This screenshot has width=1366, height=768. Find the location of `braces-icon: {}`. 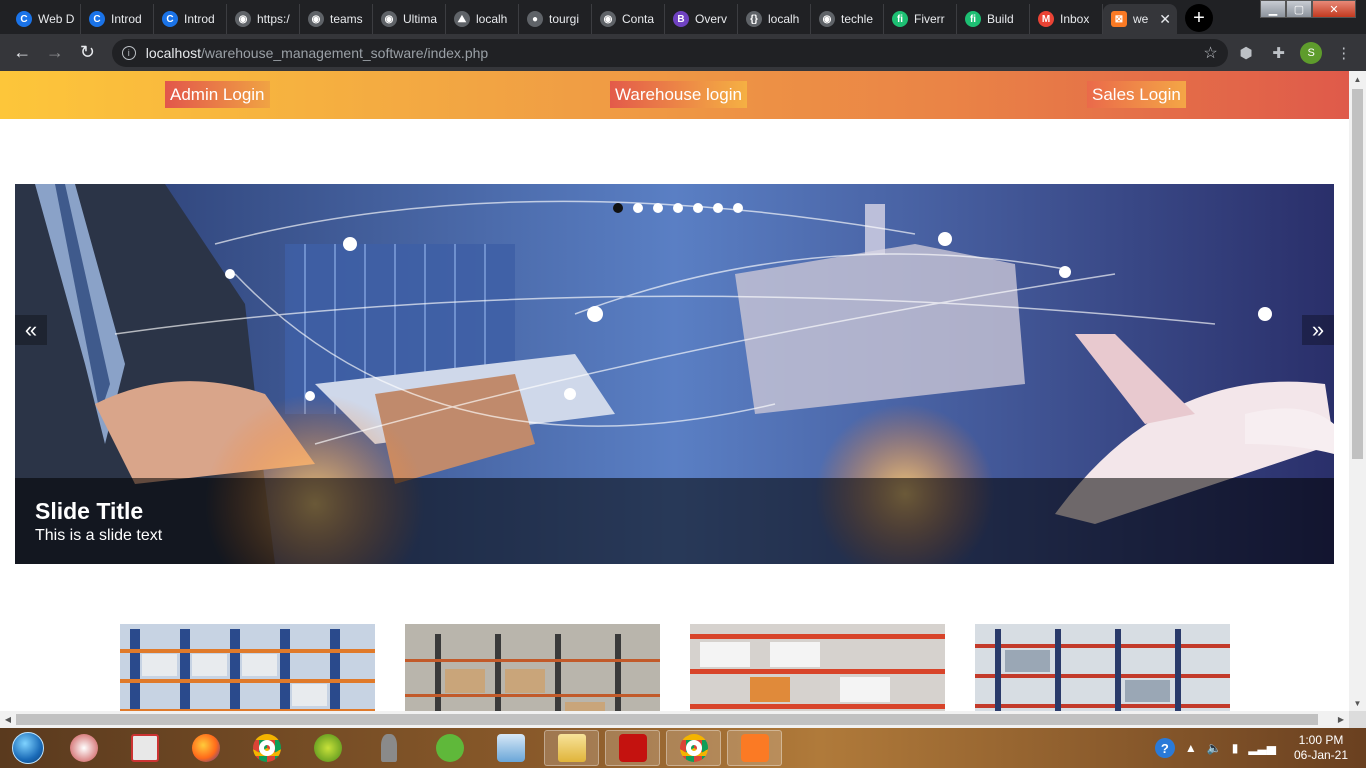

braces-icon: {} is located at coordinates (754, 19).